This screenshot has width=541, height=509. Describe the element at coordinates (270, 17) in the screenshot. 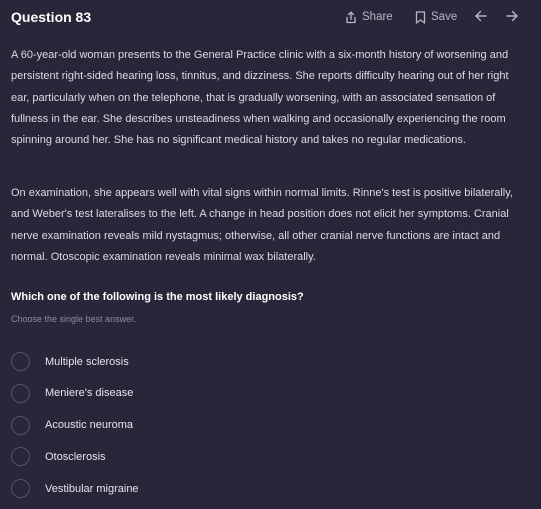

I see `question-header: Question 83 Share Save` at that location.